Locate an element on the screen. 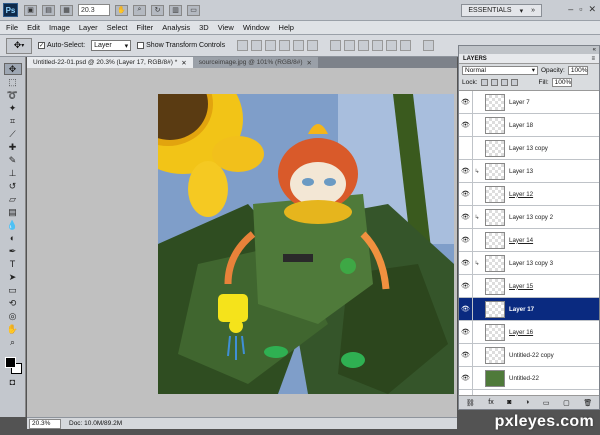 This screenshot has height=435, width=600. lock-transparency-icon is located at coordinates (484, 82).